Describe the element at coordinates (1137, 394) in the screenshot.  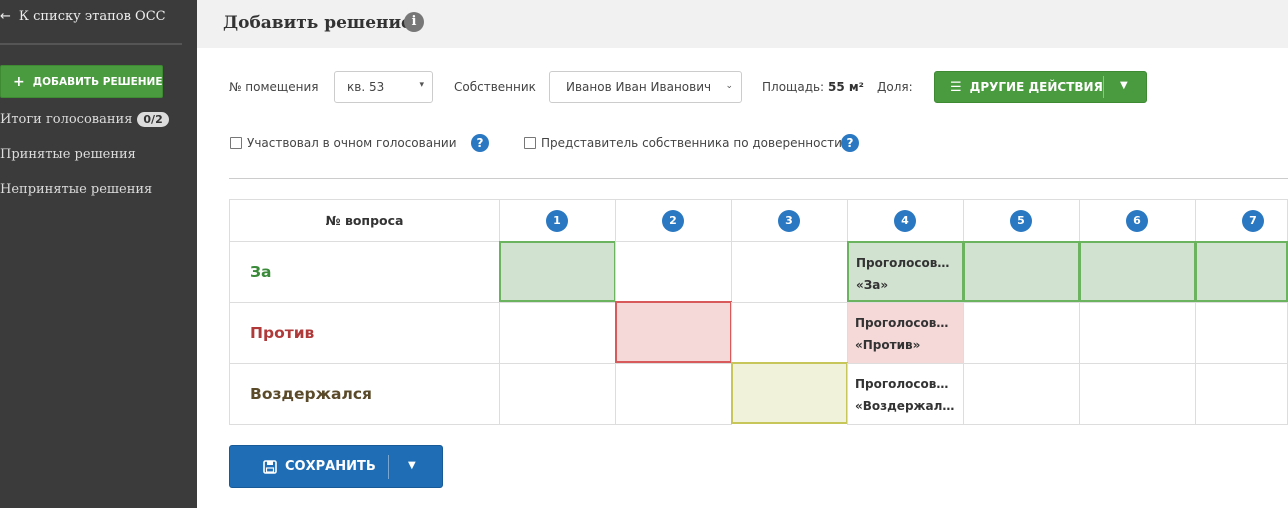
I see `vote-cell-abstain-q6` at that location.